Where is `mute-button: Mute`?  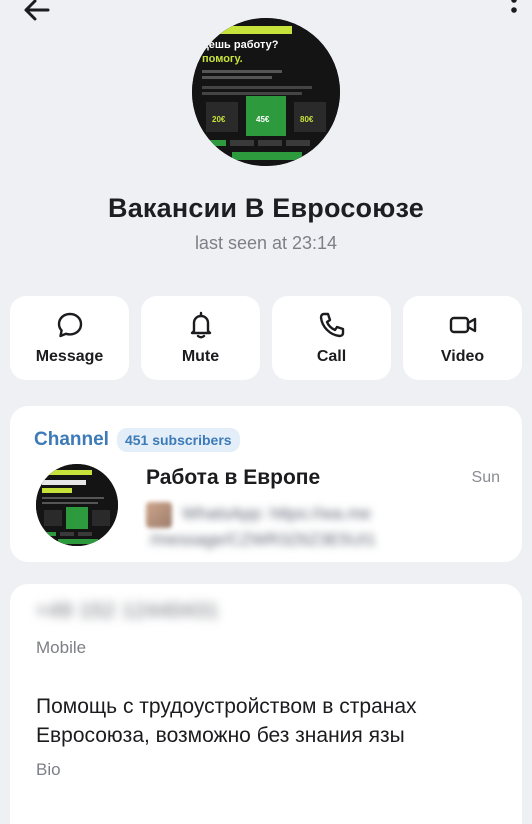 mute-button: Mute is located at coordinates (200, 338).